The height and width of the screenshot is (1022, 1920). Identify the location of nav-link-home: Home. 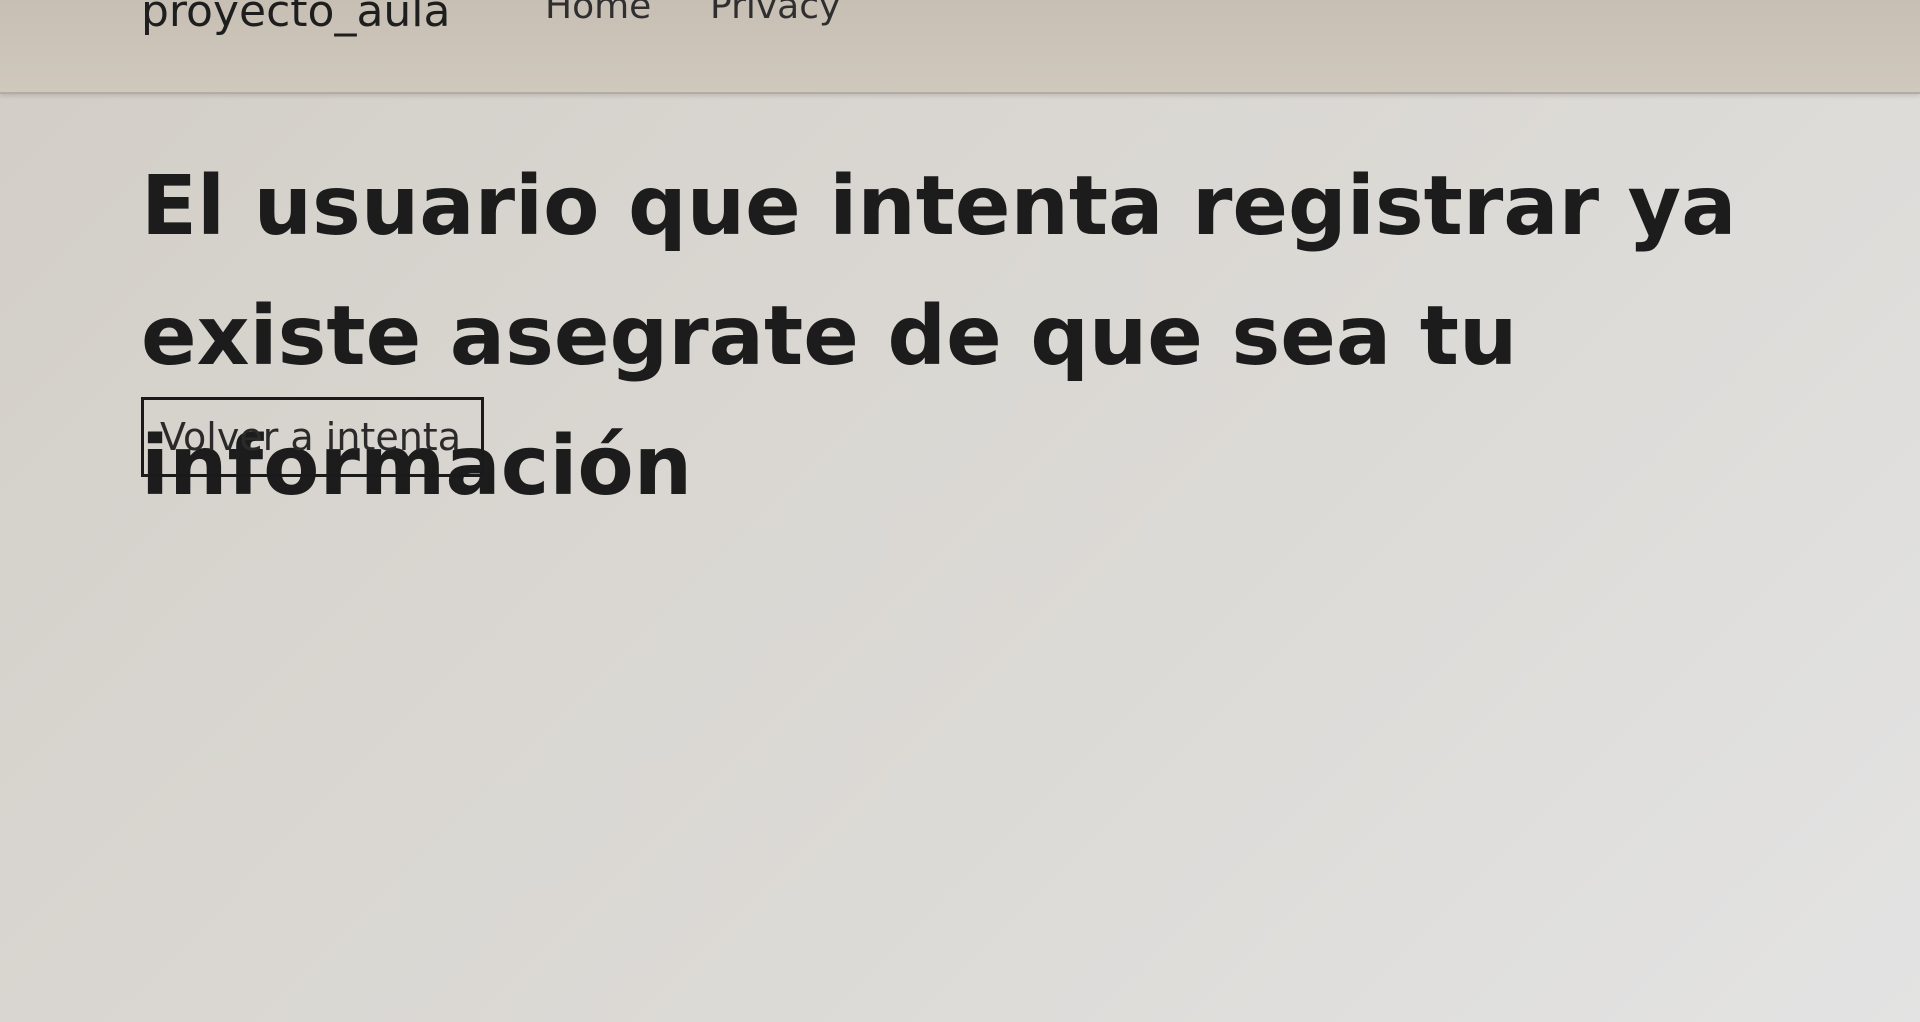
(598, 13).